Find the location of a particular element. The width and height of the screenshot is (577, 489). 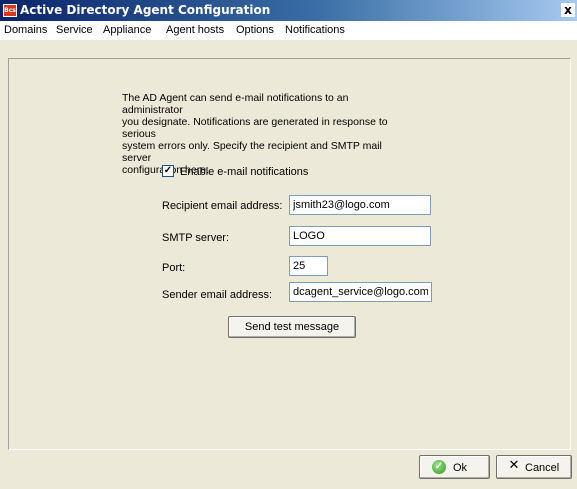

recipient-label: Recipient email address: is located at coordinates (222, 206).